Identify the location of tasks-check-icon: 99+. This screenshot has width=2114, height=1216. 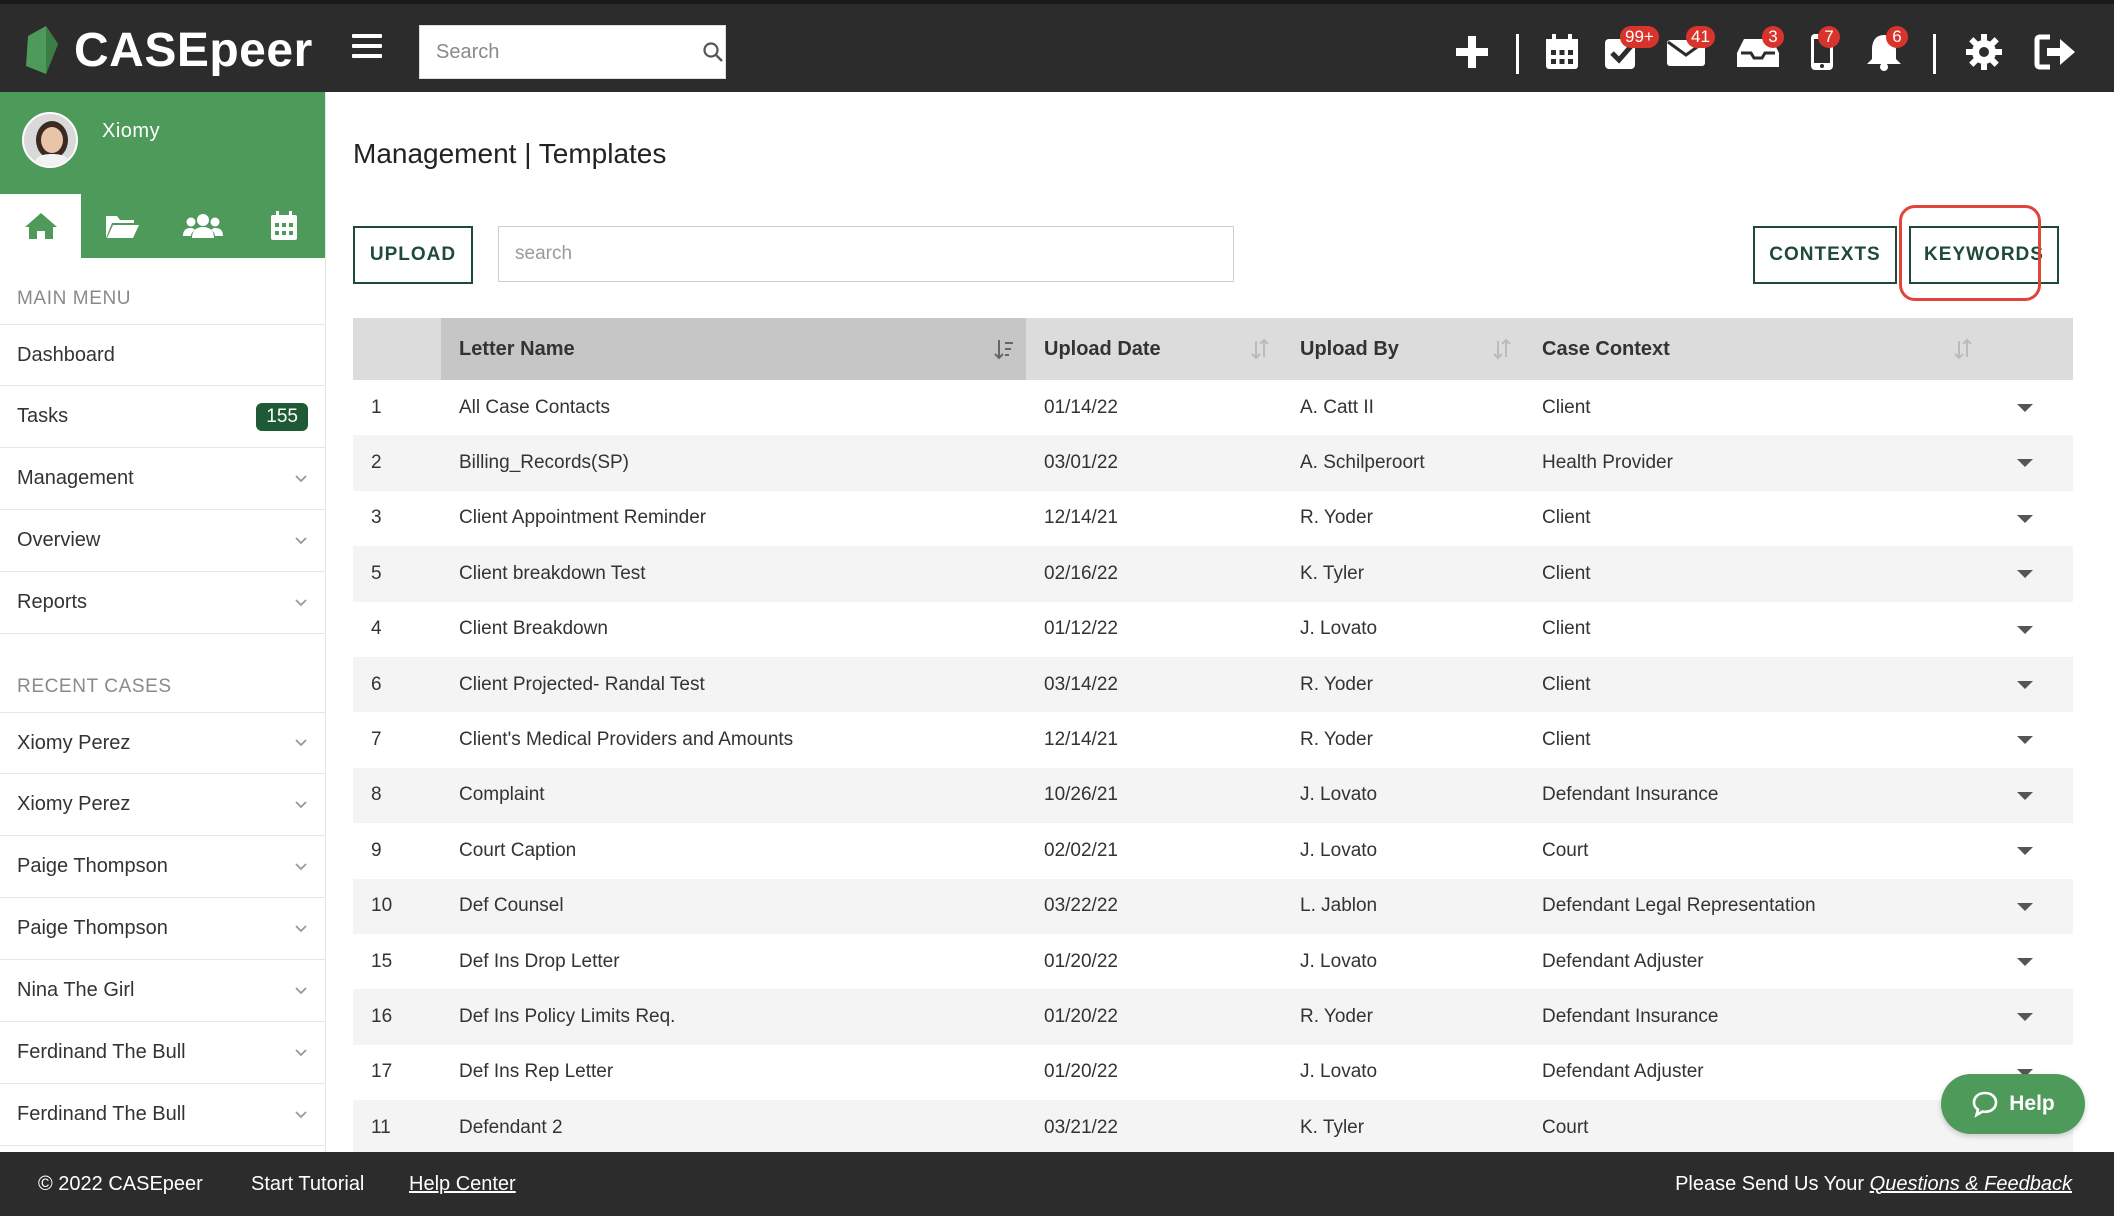
(1629, 50).